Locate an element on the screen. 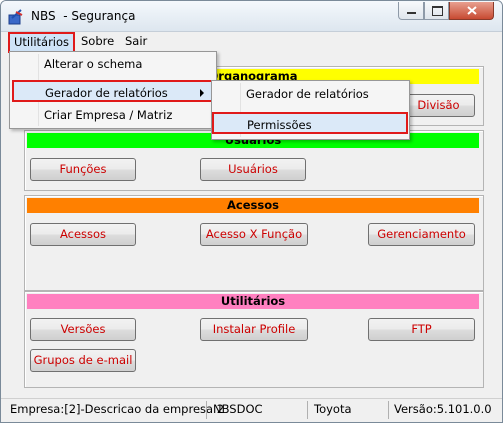  menu-item-label: Gerador de relatórios is located at coordinates (106, 93).